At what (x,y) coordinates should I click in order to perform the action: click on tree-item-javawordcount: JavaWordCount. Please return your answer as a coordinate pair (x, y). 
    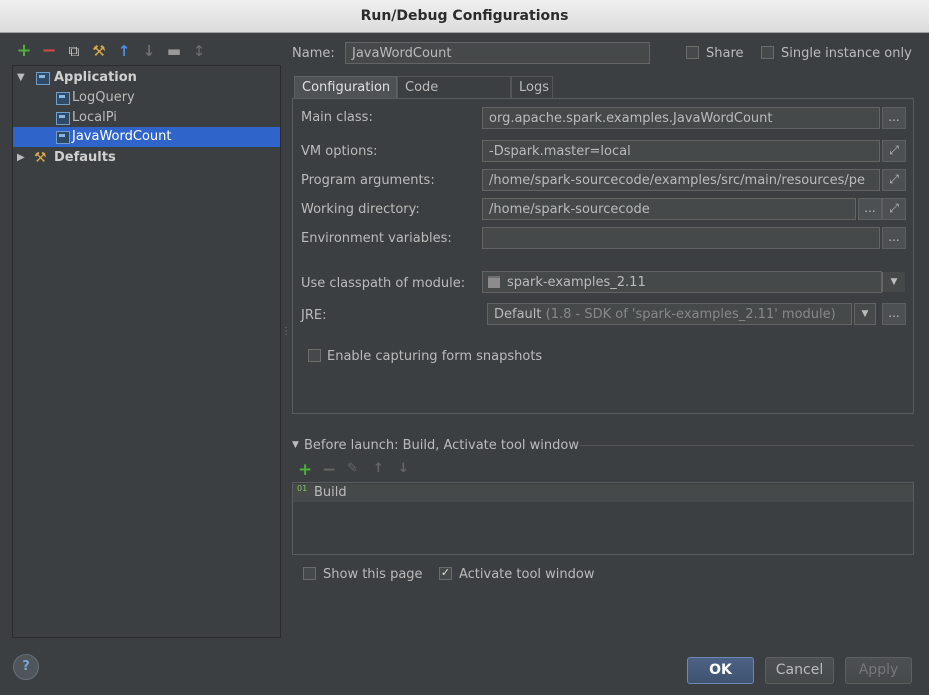
    Looking at the image, I should click on (146, 137).